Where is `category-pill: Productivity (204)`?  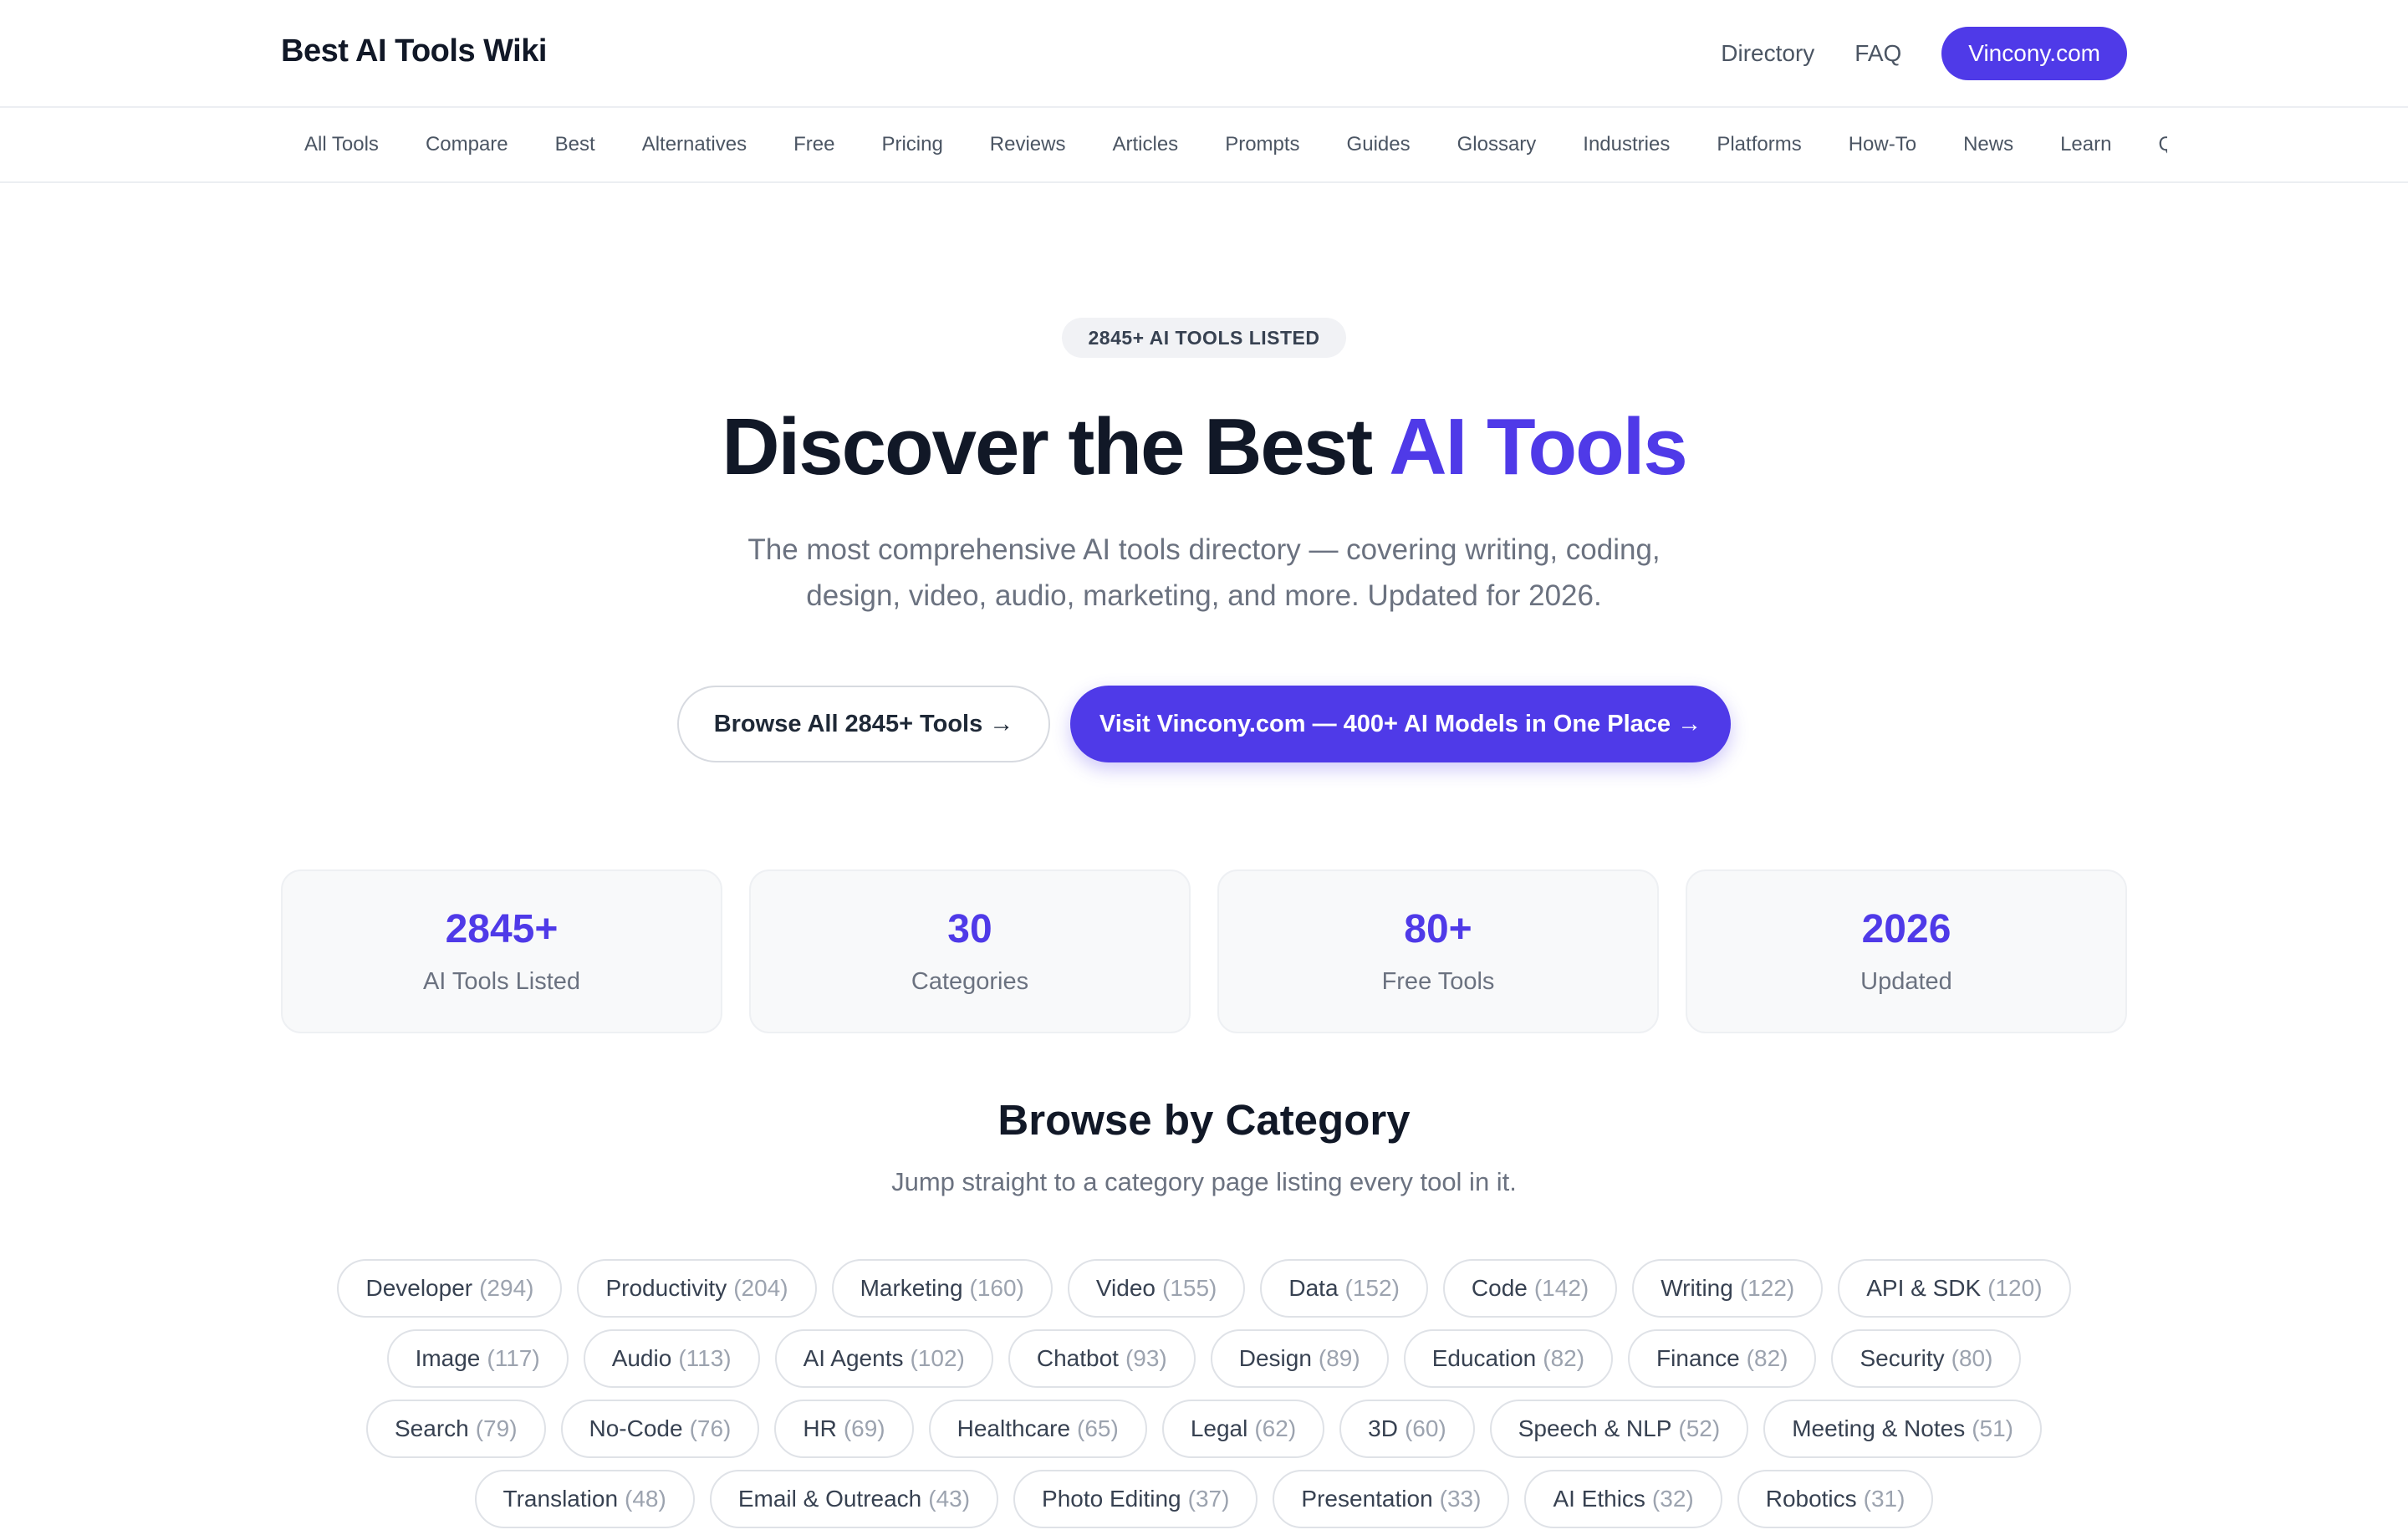 category-pill: Productivity (204) is located at coordinates (697, 1288).